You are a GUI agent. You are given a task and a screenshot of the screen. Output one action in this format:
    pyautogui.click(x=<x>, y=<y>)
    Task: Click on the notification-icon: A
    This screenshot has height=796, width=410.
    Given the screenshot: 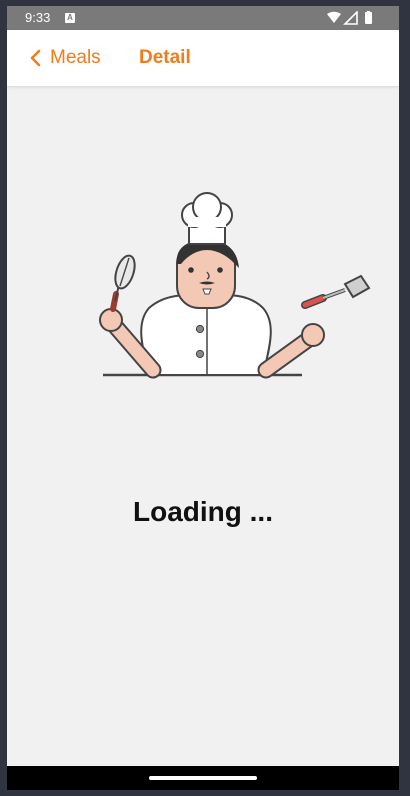 What is the action you would take?
    pyautogui.click(x=70, y=18)
    